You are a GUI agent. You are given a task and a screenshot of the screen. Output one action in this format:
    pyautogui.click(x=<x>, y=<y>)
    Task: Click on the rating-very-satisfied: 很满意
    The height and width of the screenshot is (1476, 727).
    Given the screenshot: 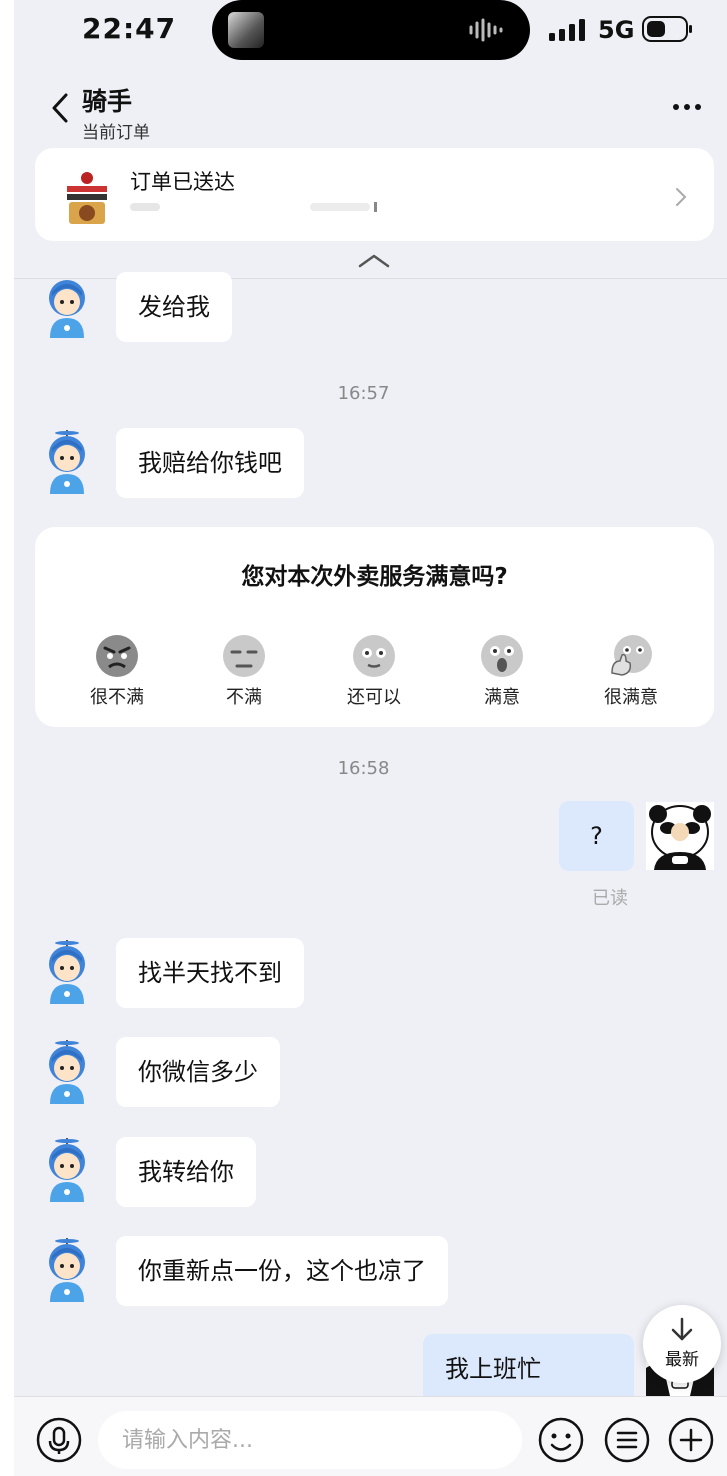 What is the action you would take?
    pyautogui.click(x=631, y=671)
    